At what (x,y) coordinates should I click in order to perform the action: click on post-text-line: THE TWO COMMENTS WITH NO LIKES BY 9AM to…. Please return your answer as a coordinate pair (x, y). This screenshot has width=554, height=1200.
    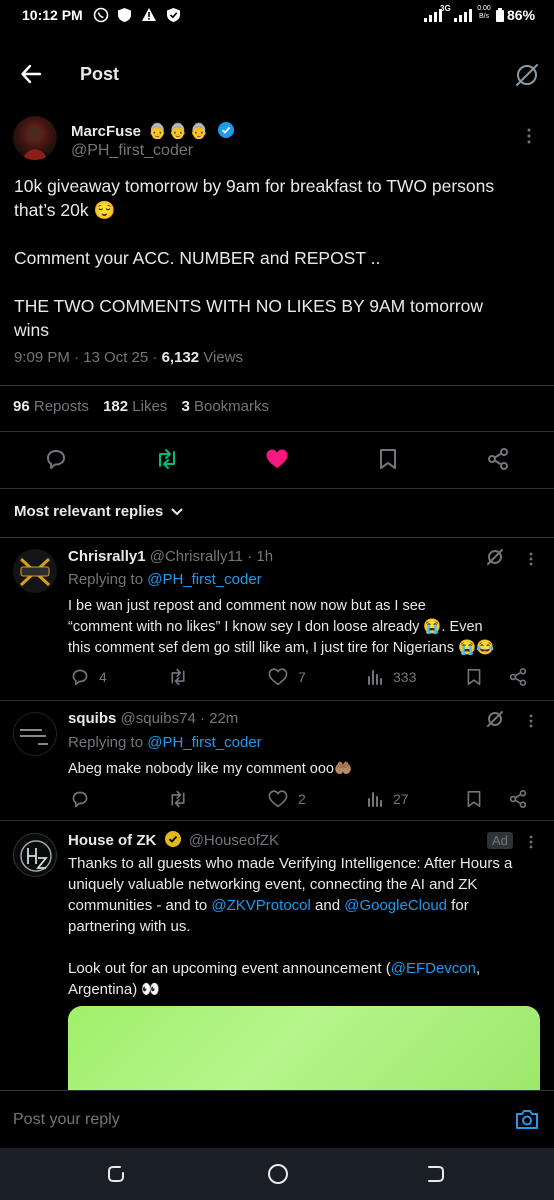
    Looking at the image, I should click on (248, 306).